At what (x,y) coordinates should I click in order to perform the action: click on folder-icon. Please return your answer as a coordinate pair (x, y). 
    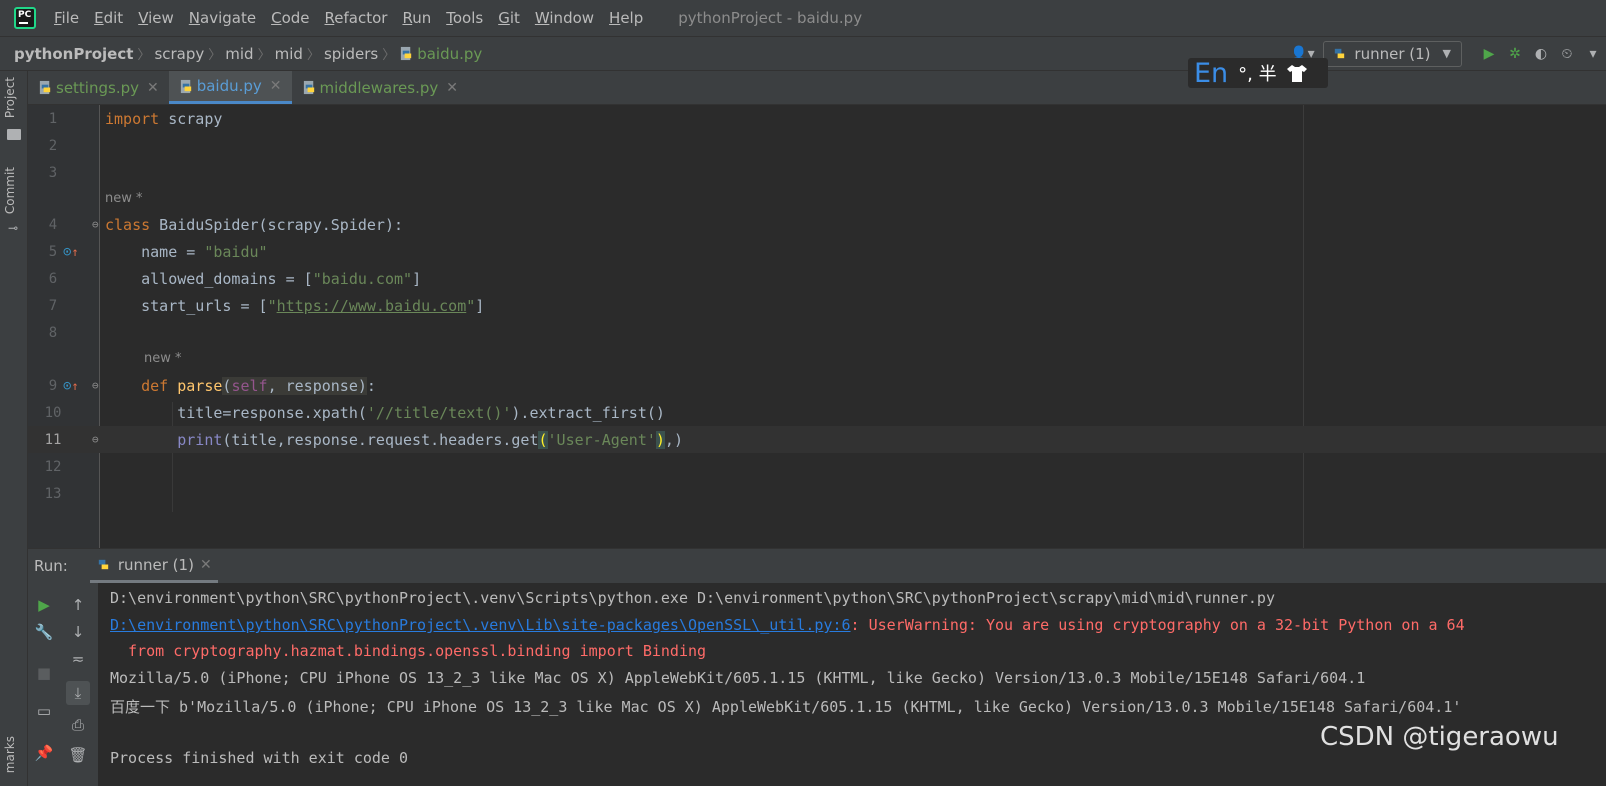
    Looking at the image, I should click on (14, 134).